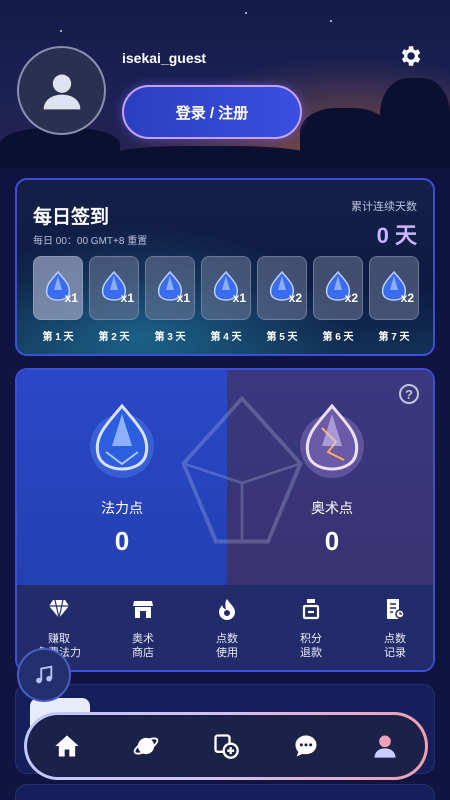 The height and width of the screenshot is (800, 450). What do you see at coordinates (394, 299) in the screenshot?
I see `checkin-day: x2 第 7 天` at bounding box center [394, 299].